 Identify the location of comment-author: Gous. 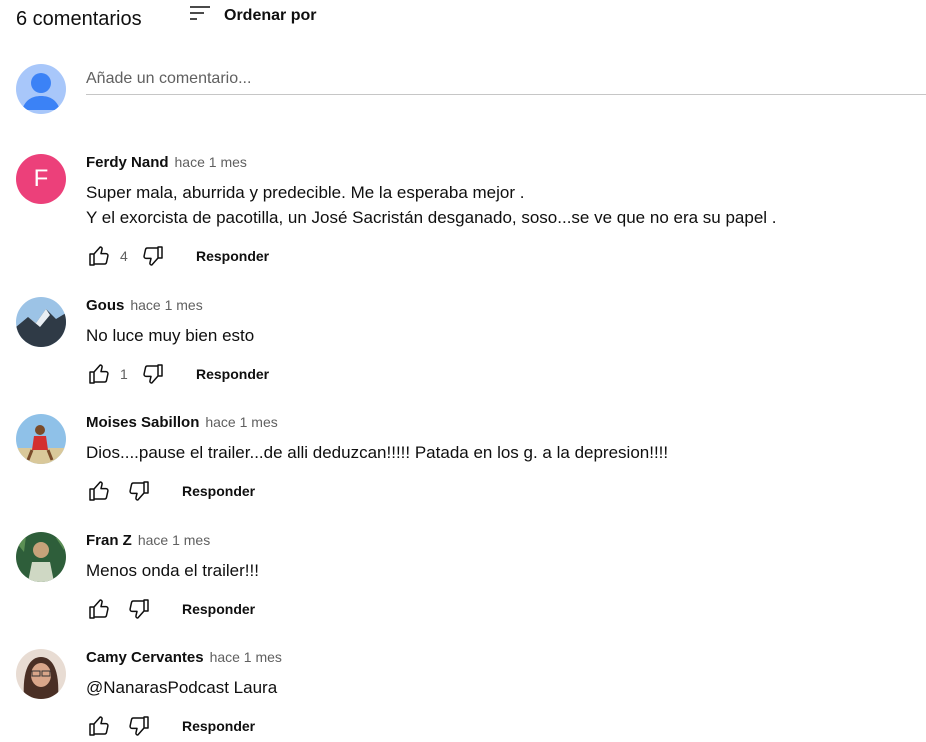
(105, 305).